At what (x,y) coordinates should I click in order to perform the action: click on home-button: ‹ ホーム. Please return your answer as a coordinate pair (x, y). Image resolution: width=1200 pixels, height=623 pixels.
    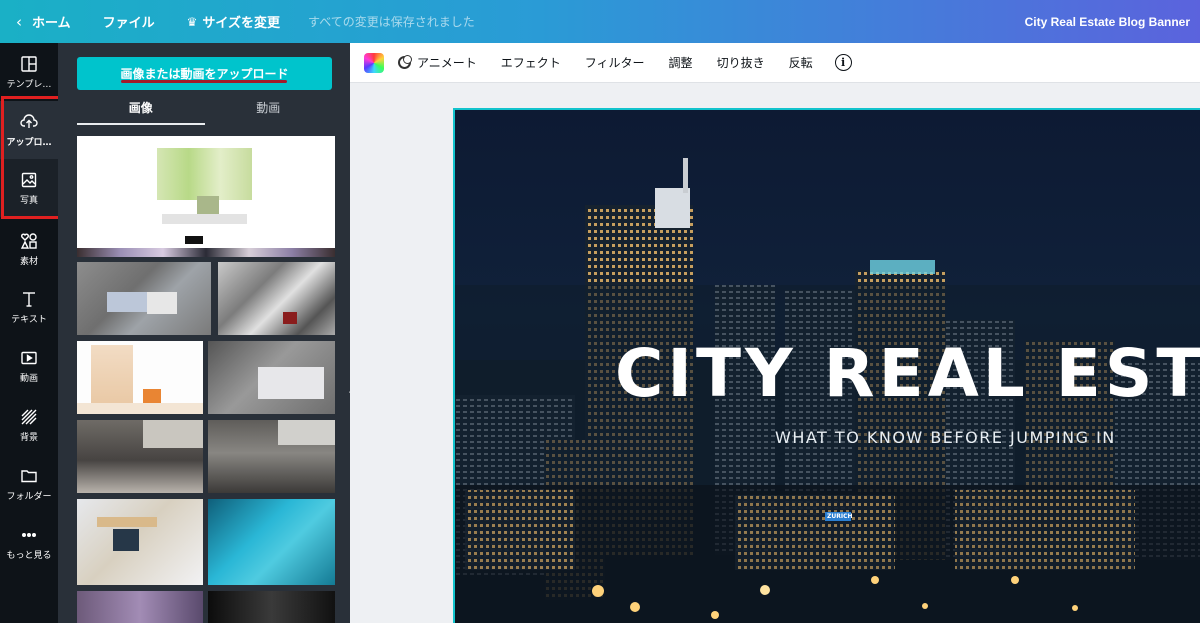
    Looking at the image, I should click on (43, 21).